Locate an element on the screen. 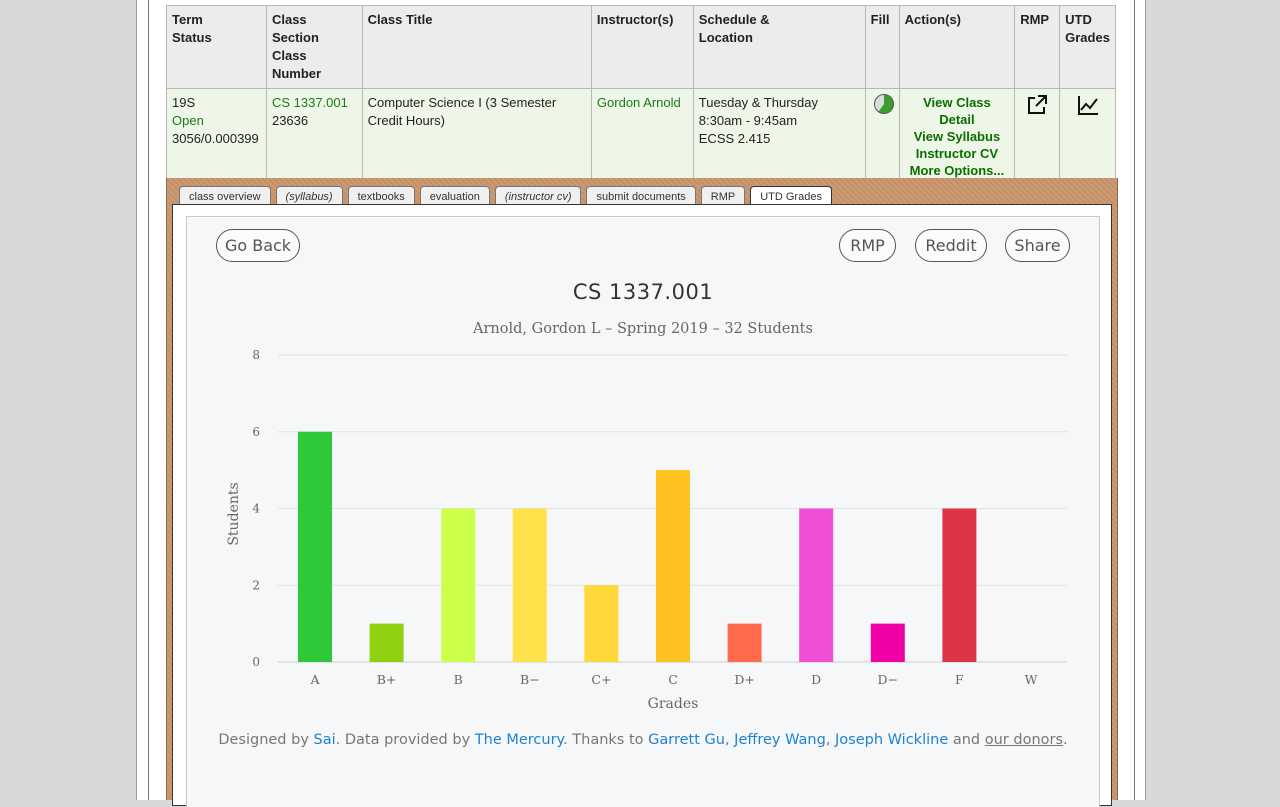 This screenshot has width=1280, height=807. tab-submit-documents: submit documents is located at coordinates (641, 195).